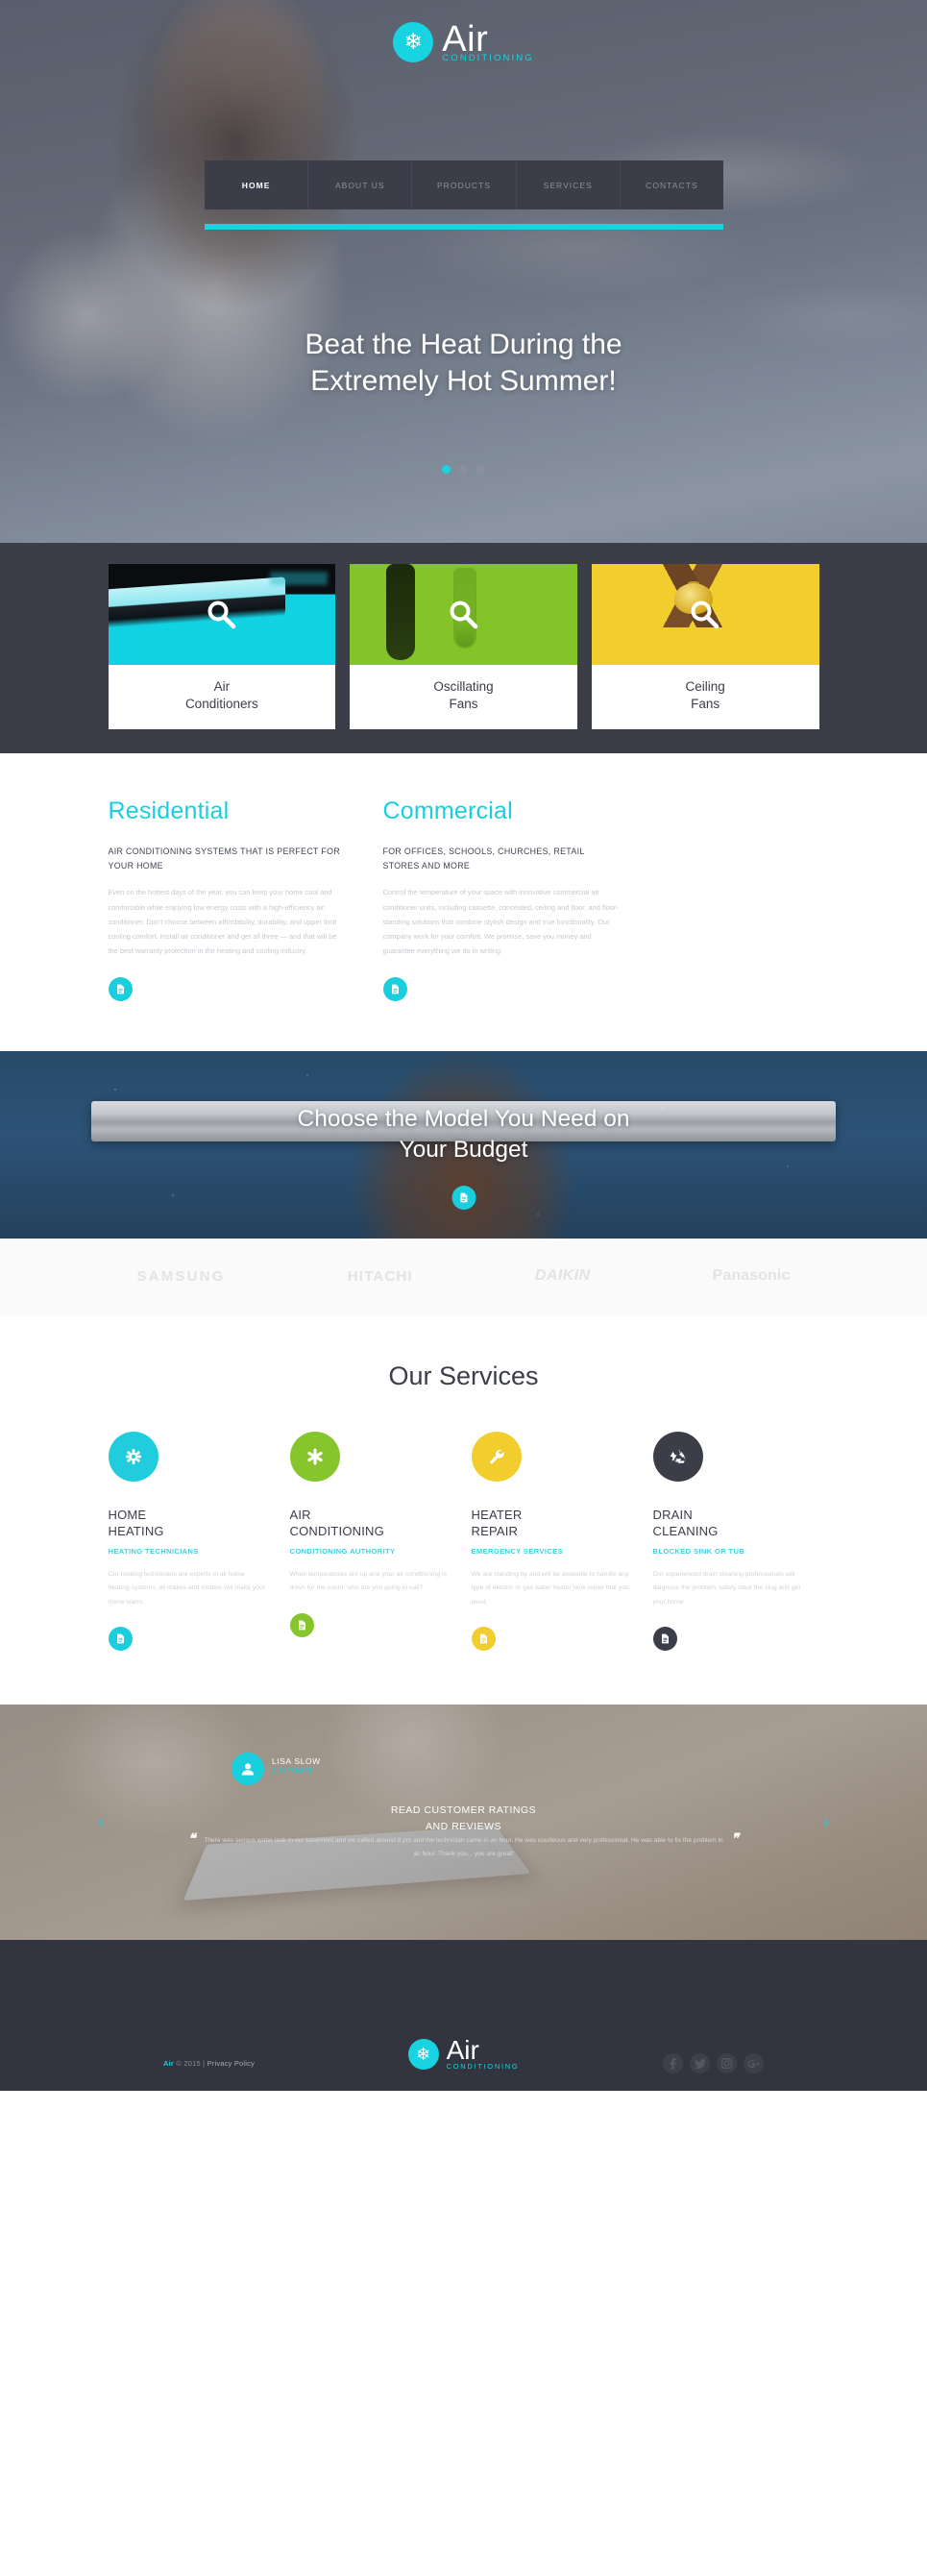  What do you see at coordinates (222, 647) in the screenshot?
I see `product-card-air-conditioners: Air Conditioners` at bounding box center [222, 647].